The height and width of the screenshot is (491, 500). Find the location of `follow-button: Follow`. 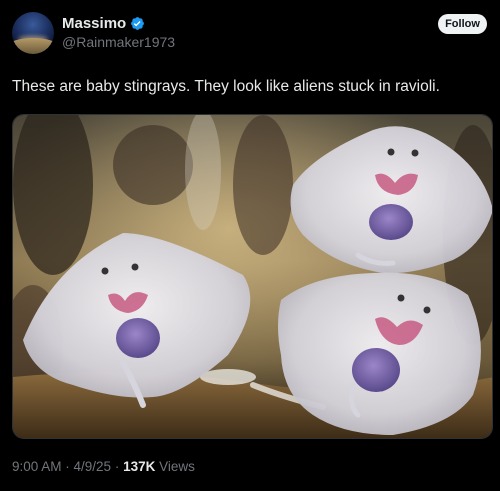

follow-button: Follow is located at coordinates (462, 24).